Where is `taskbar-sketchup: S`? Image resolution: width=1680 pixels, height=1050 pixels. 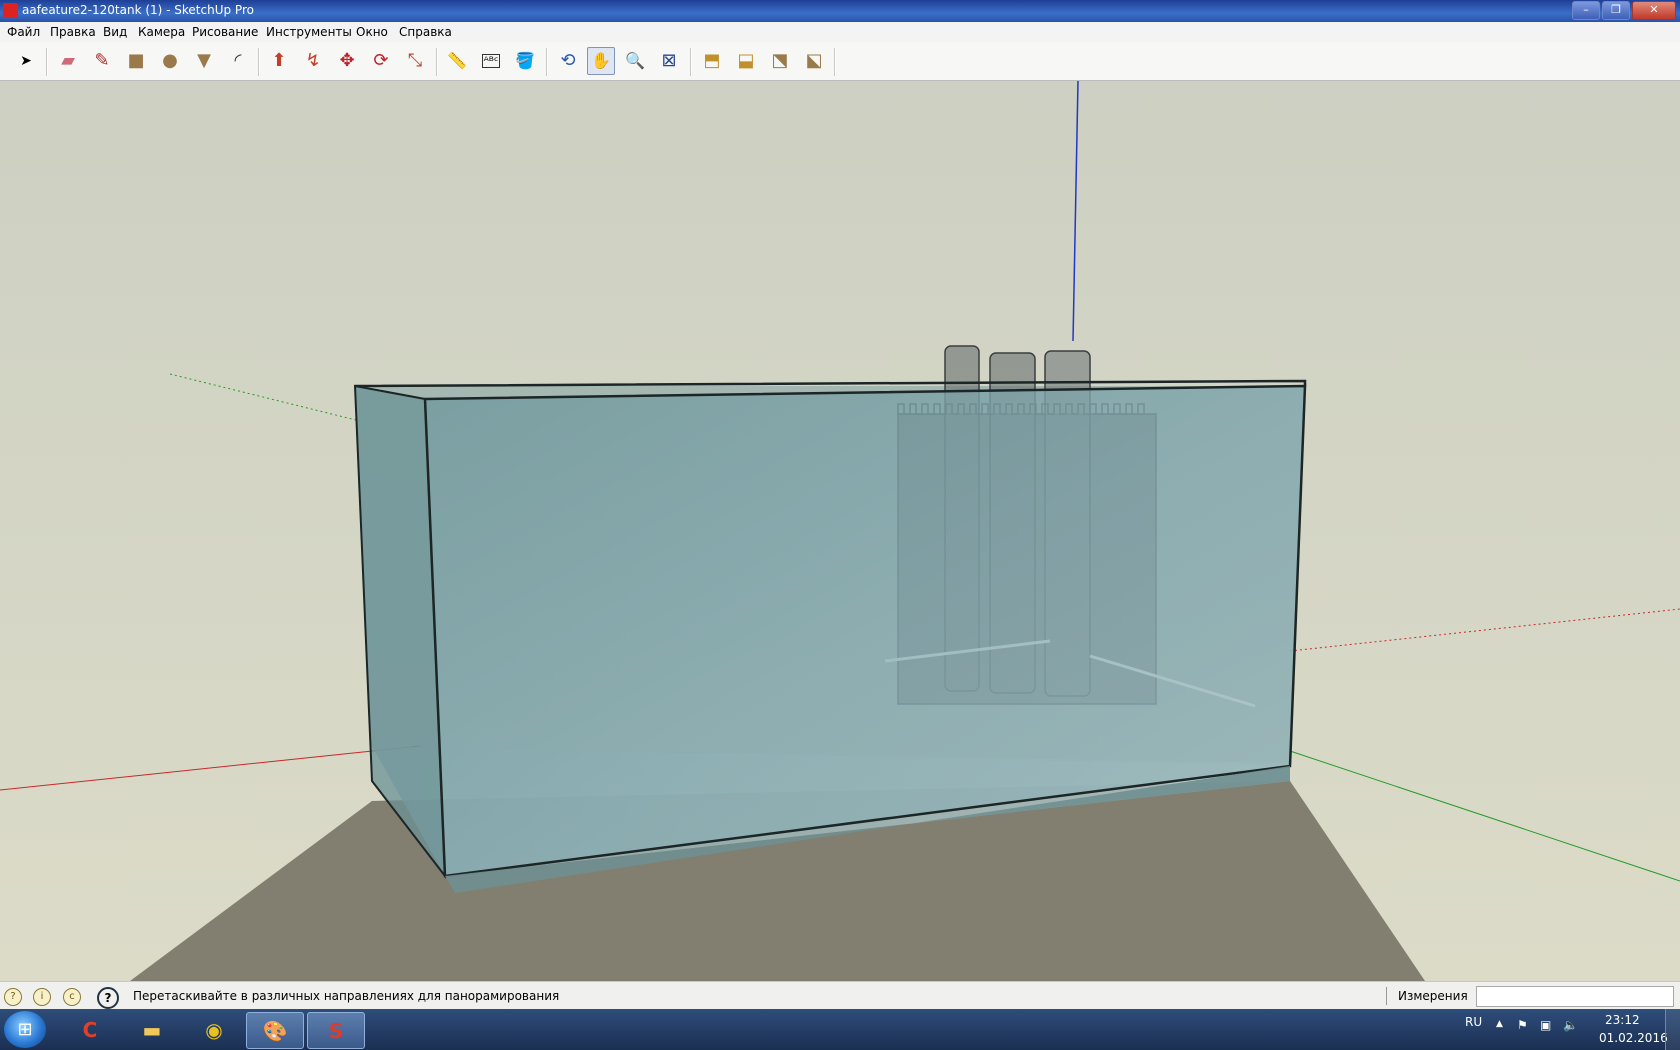
taskbar-sketchup: S is located at coordinates (336, 1030).